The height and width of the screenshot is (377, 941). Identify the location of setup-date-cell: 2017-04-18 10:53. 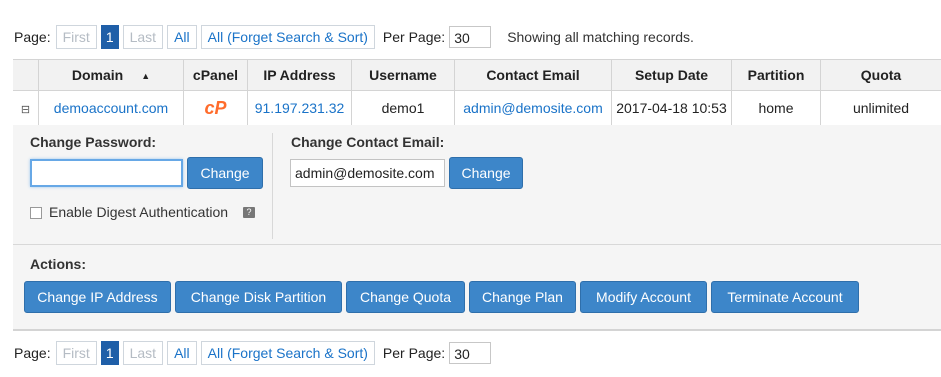
(671, 108).